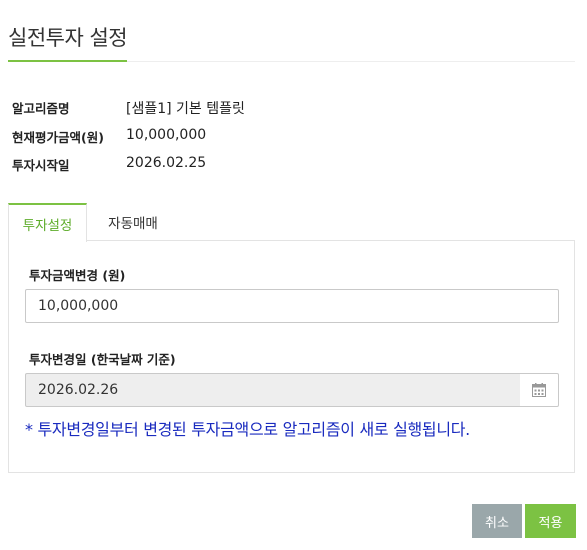 Image resolution: width=587 pixels, height=550 pixels. I want to click on info-value: 2026.02.25, so click(166, 163).